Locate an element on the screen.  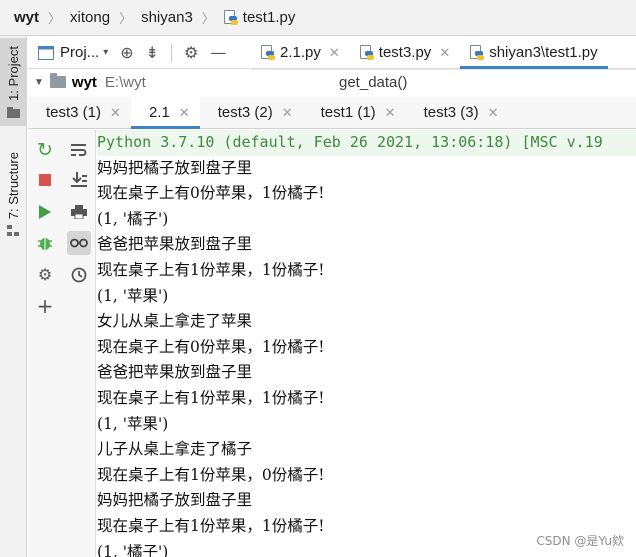
structure-tool-window-tab: 7: Structure is located at coordinates (13, 196).